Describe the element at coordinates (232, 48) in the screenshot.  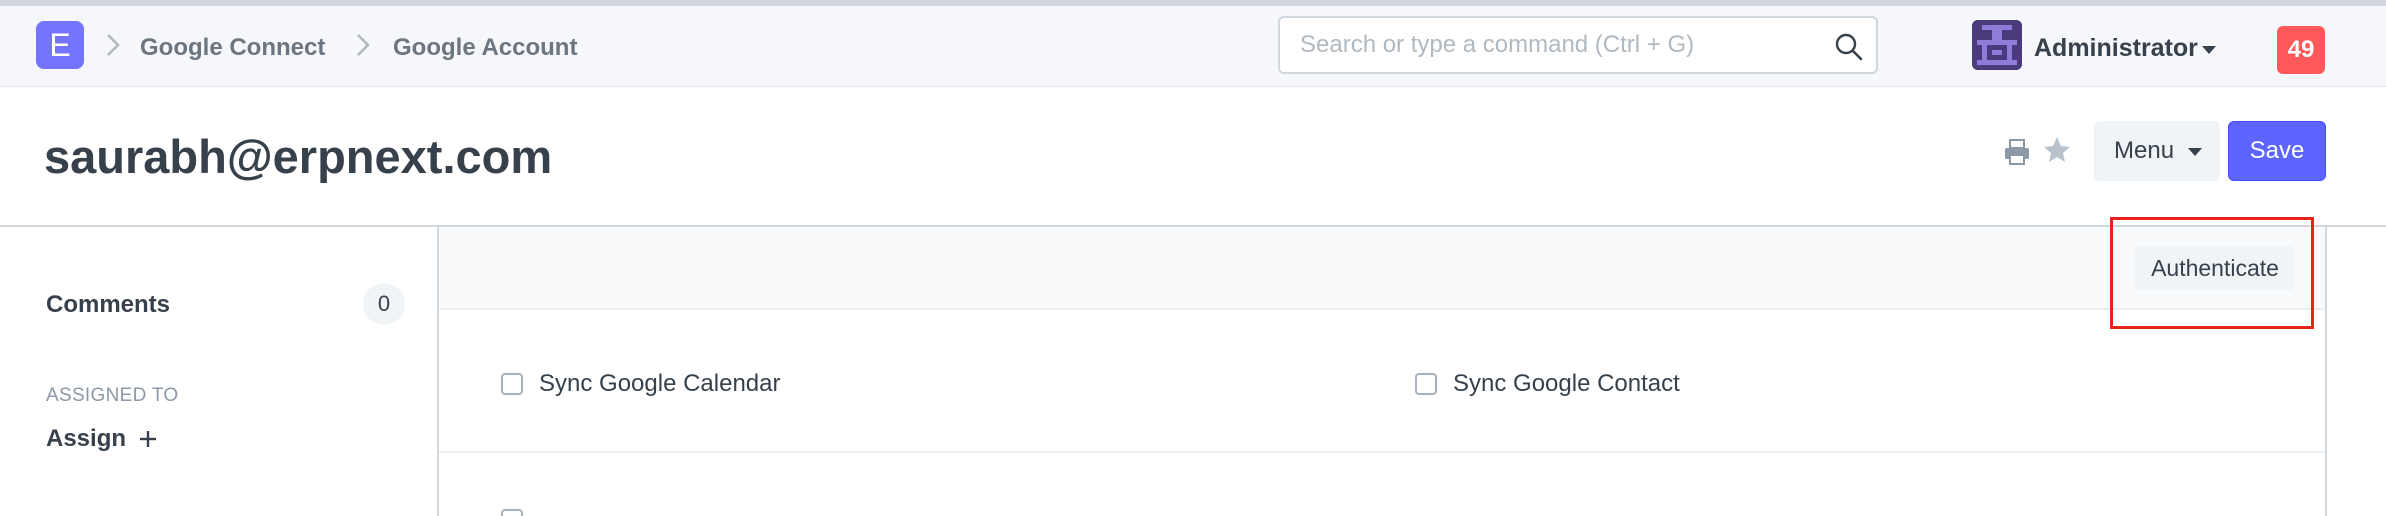
I see `breadcrumb-google-connect: Google Connect` at that location.